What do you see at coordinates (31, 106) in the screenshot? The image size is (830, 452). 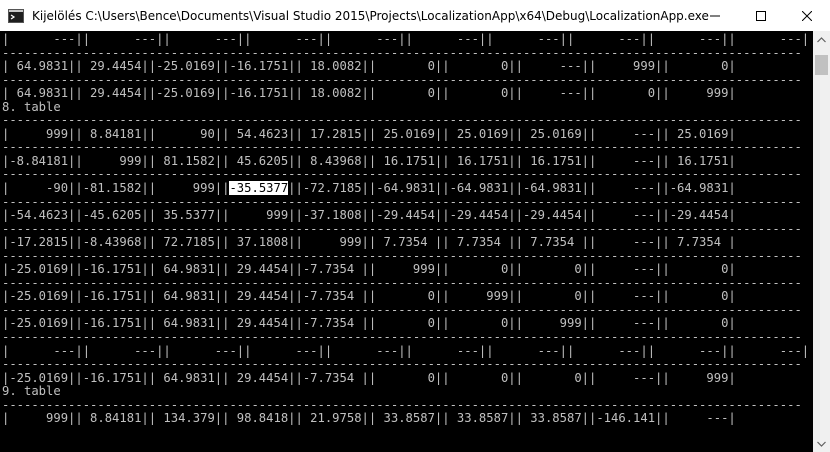 I see `table-heading: 8. table` at bounding box center [31, 106].